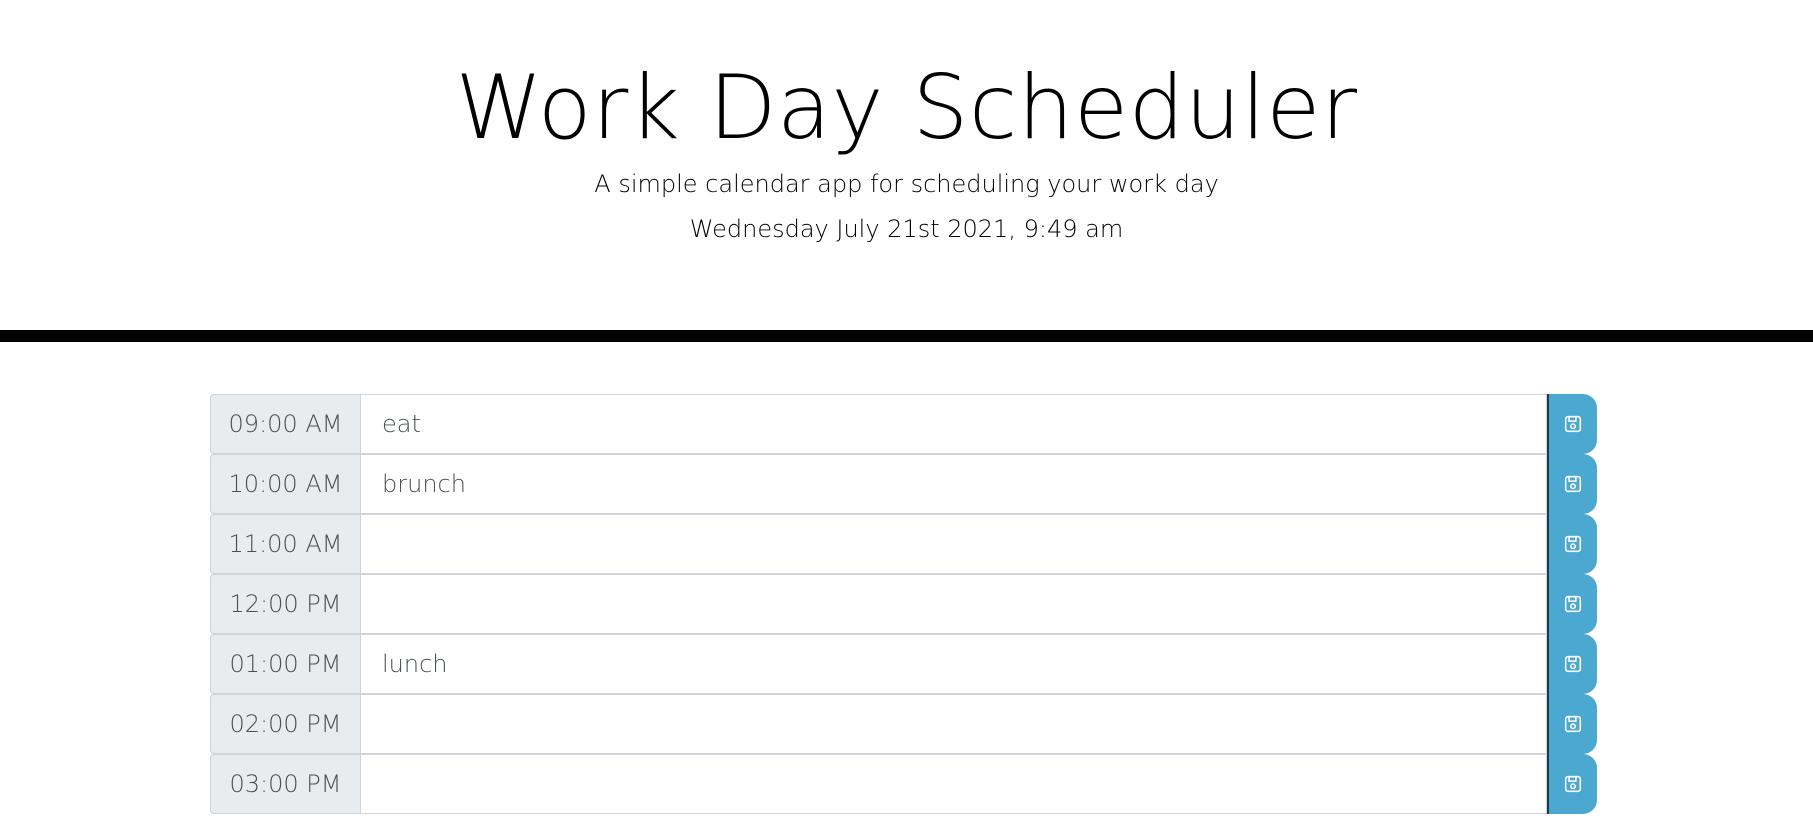 This screenshot has width=1813, height=819. I want to click on timeblock-row: 10:00 AM brunch, so click(903, 484).